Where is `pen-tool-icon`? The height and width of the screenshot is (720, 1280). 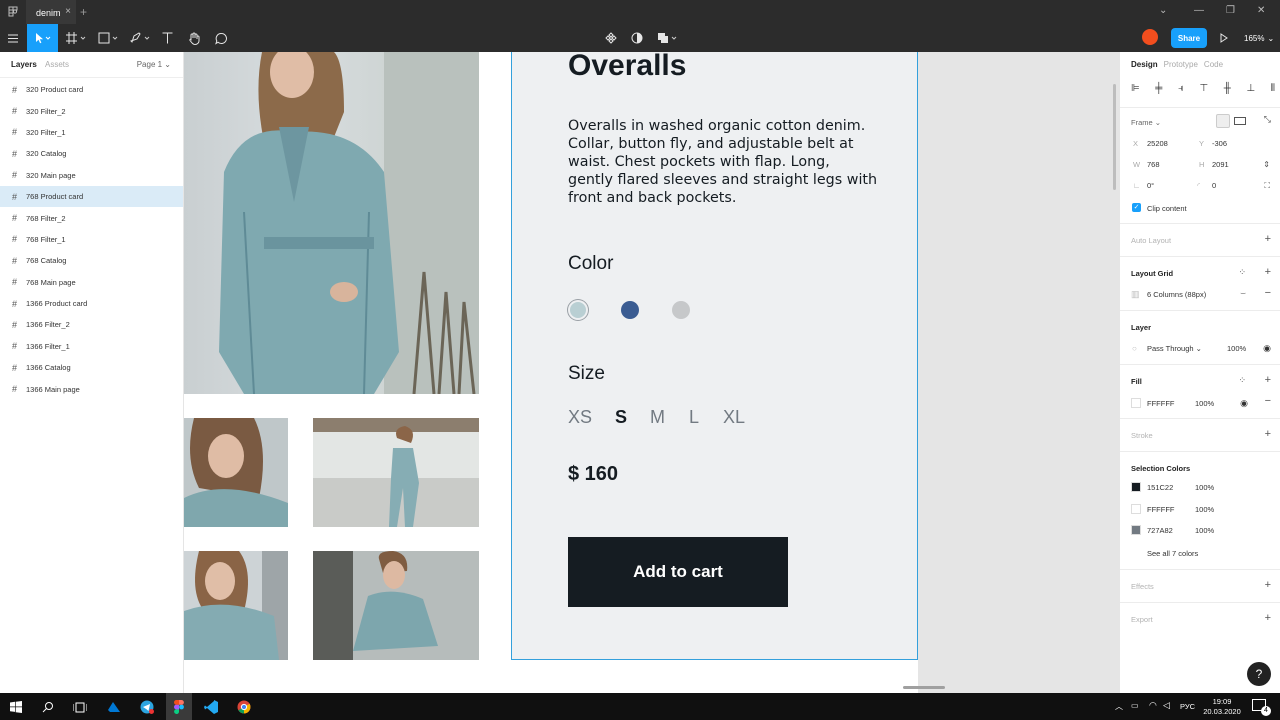
pen-tool-icon is located at coordinates (141, 38).